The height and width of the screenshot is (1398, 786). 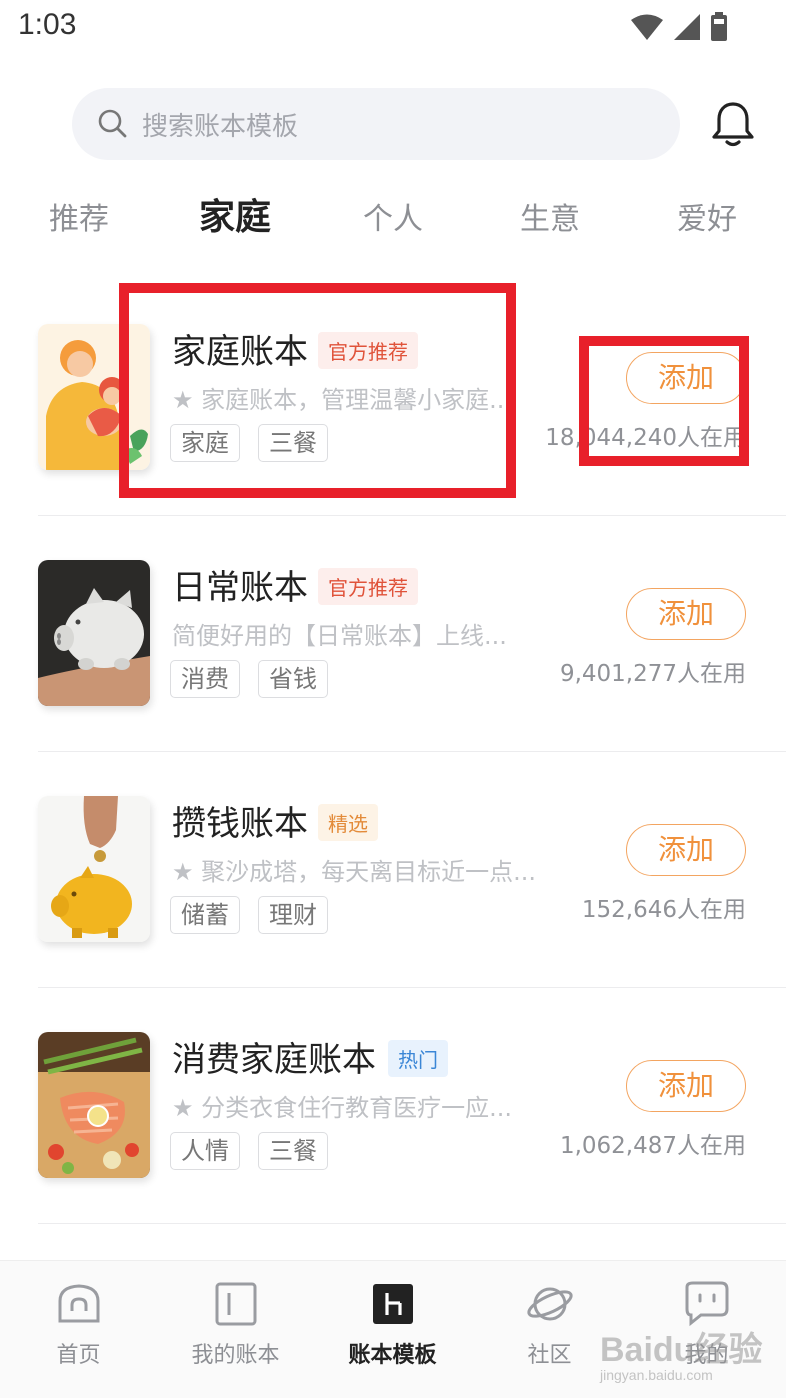 What do you see at coordinates (220, 127) in the screenshot?
I see `search-placeholder: 搜索账本模板` at bounding box center [220, 127].